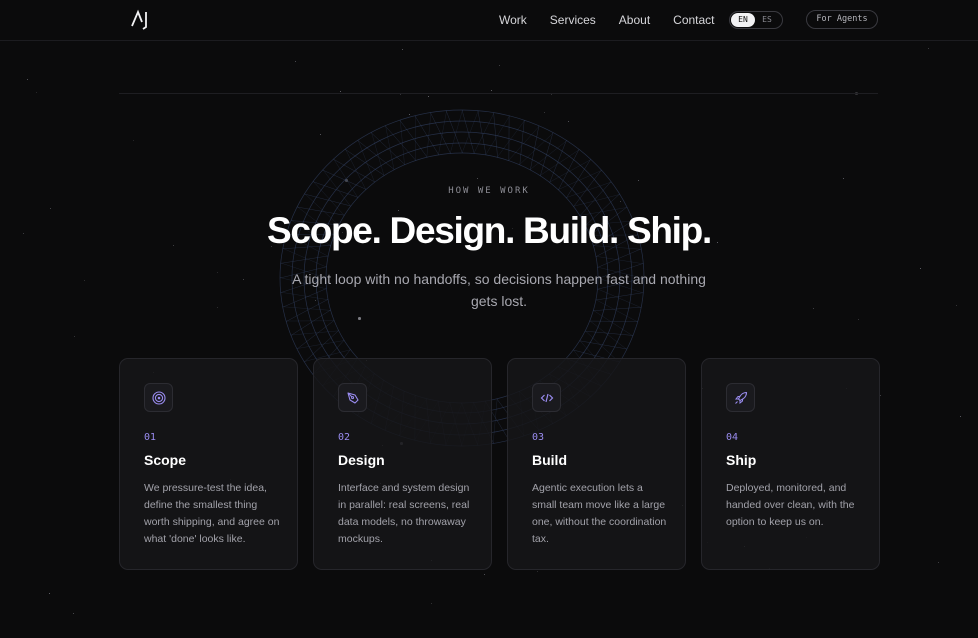 Image resolution: width=978 pixels, height=638 pixels. Describe the element at coordinates (158, 397) in the screenshot. I see `target-icon` at that location.